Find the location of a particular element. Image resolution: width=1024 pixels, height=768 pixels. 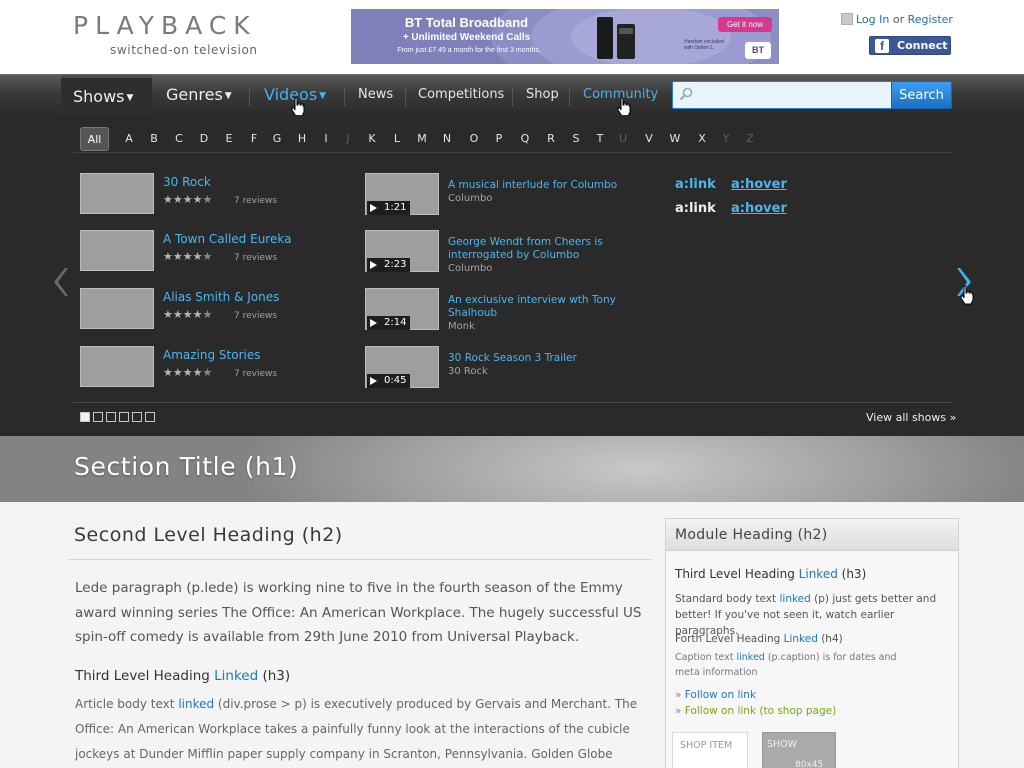

module-h4-link: Linked is located at coordinates (801, 639).